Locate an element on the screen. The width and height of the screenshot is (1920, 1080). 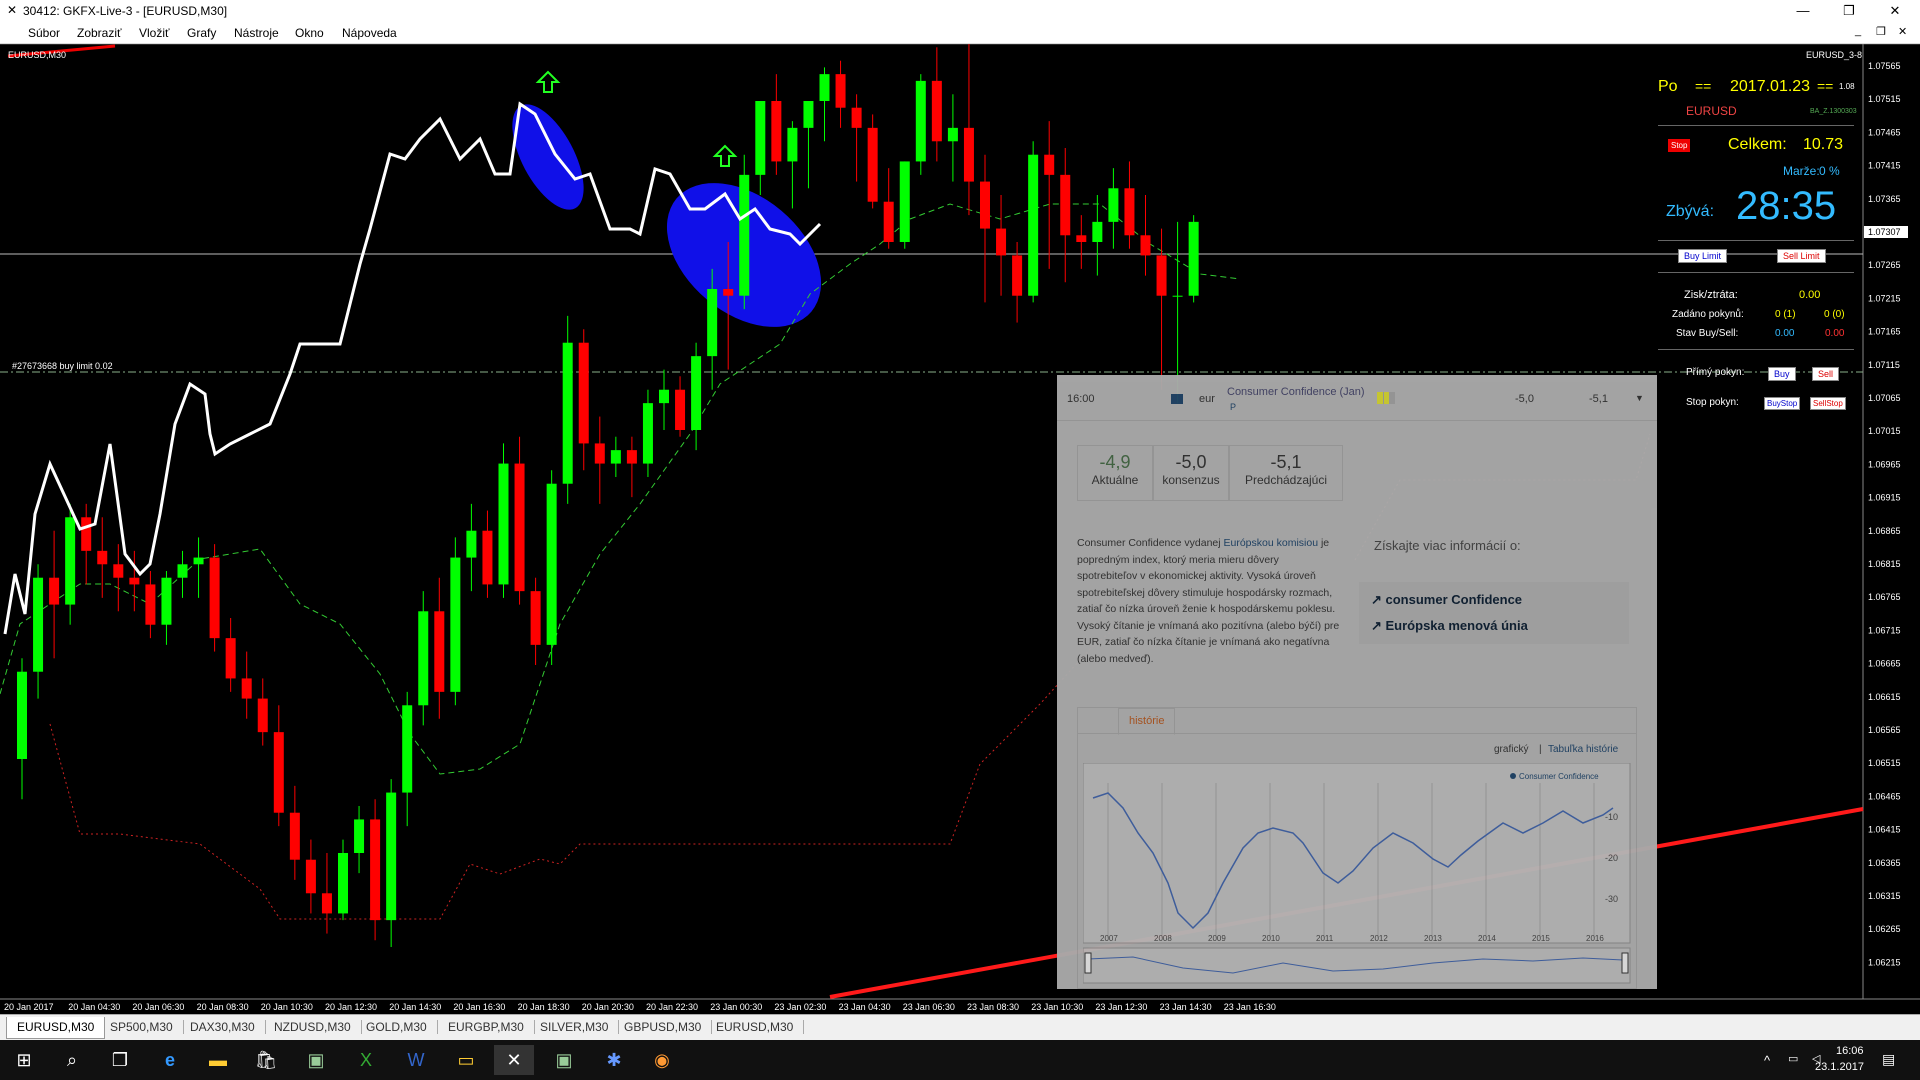
window-title: 30412: GKFX-Live-3 - [EURUSD,M30] is located at coordinates (125, 11).